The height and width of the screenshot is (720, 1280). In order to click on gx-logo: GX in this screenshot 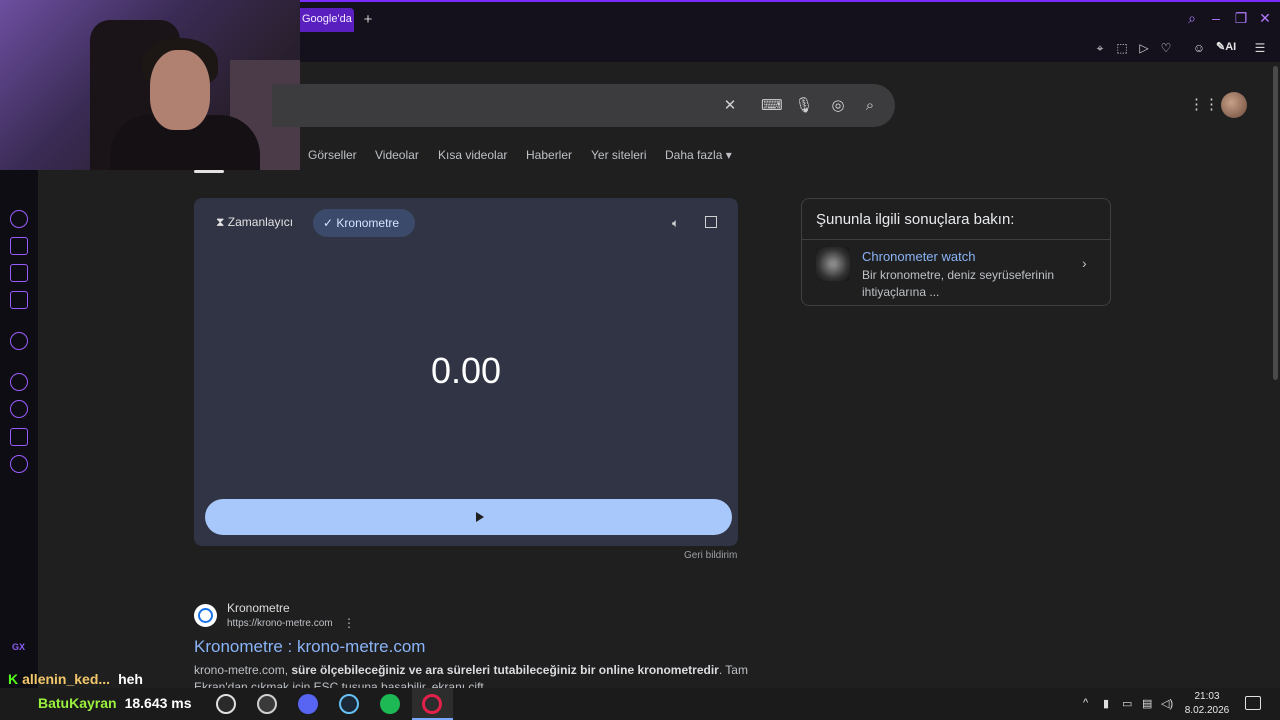, I will do `click(19, 647)`.